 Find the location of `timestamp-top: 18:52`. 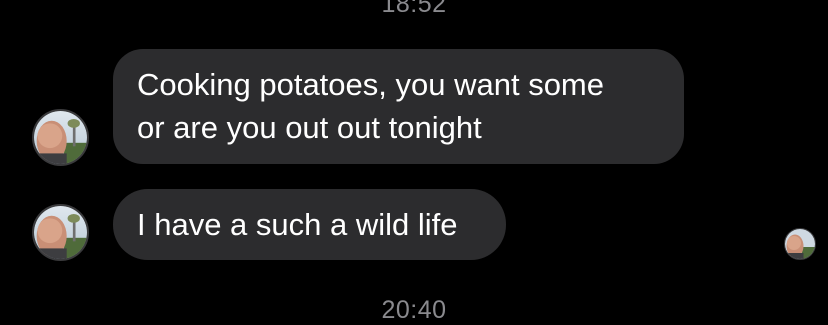

timestamp-top: 18:52 is located at coordinates (414, 9).